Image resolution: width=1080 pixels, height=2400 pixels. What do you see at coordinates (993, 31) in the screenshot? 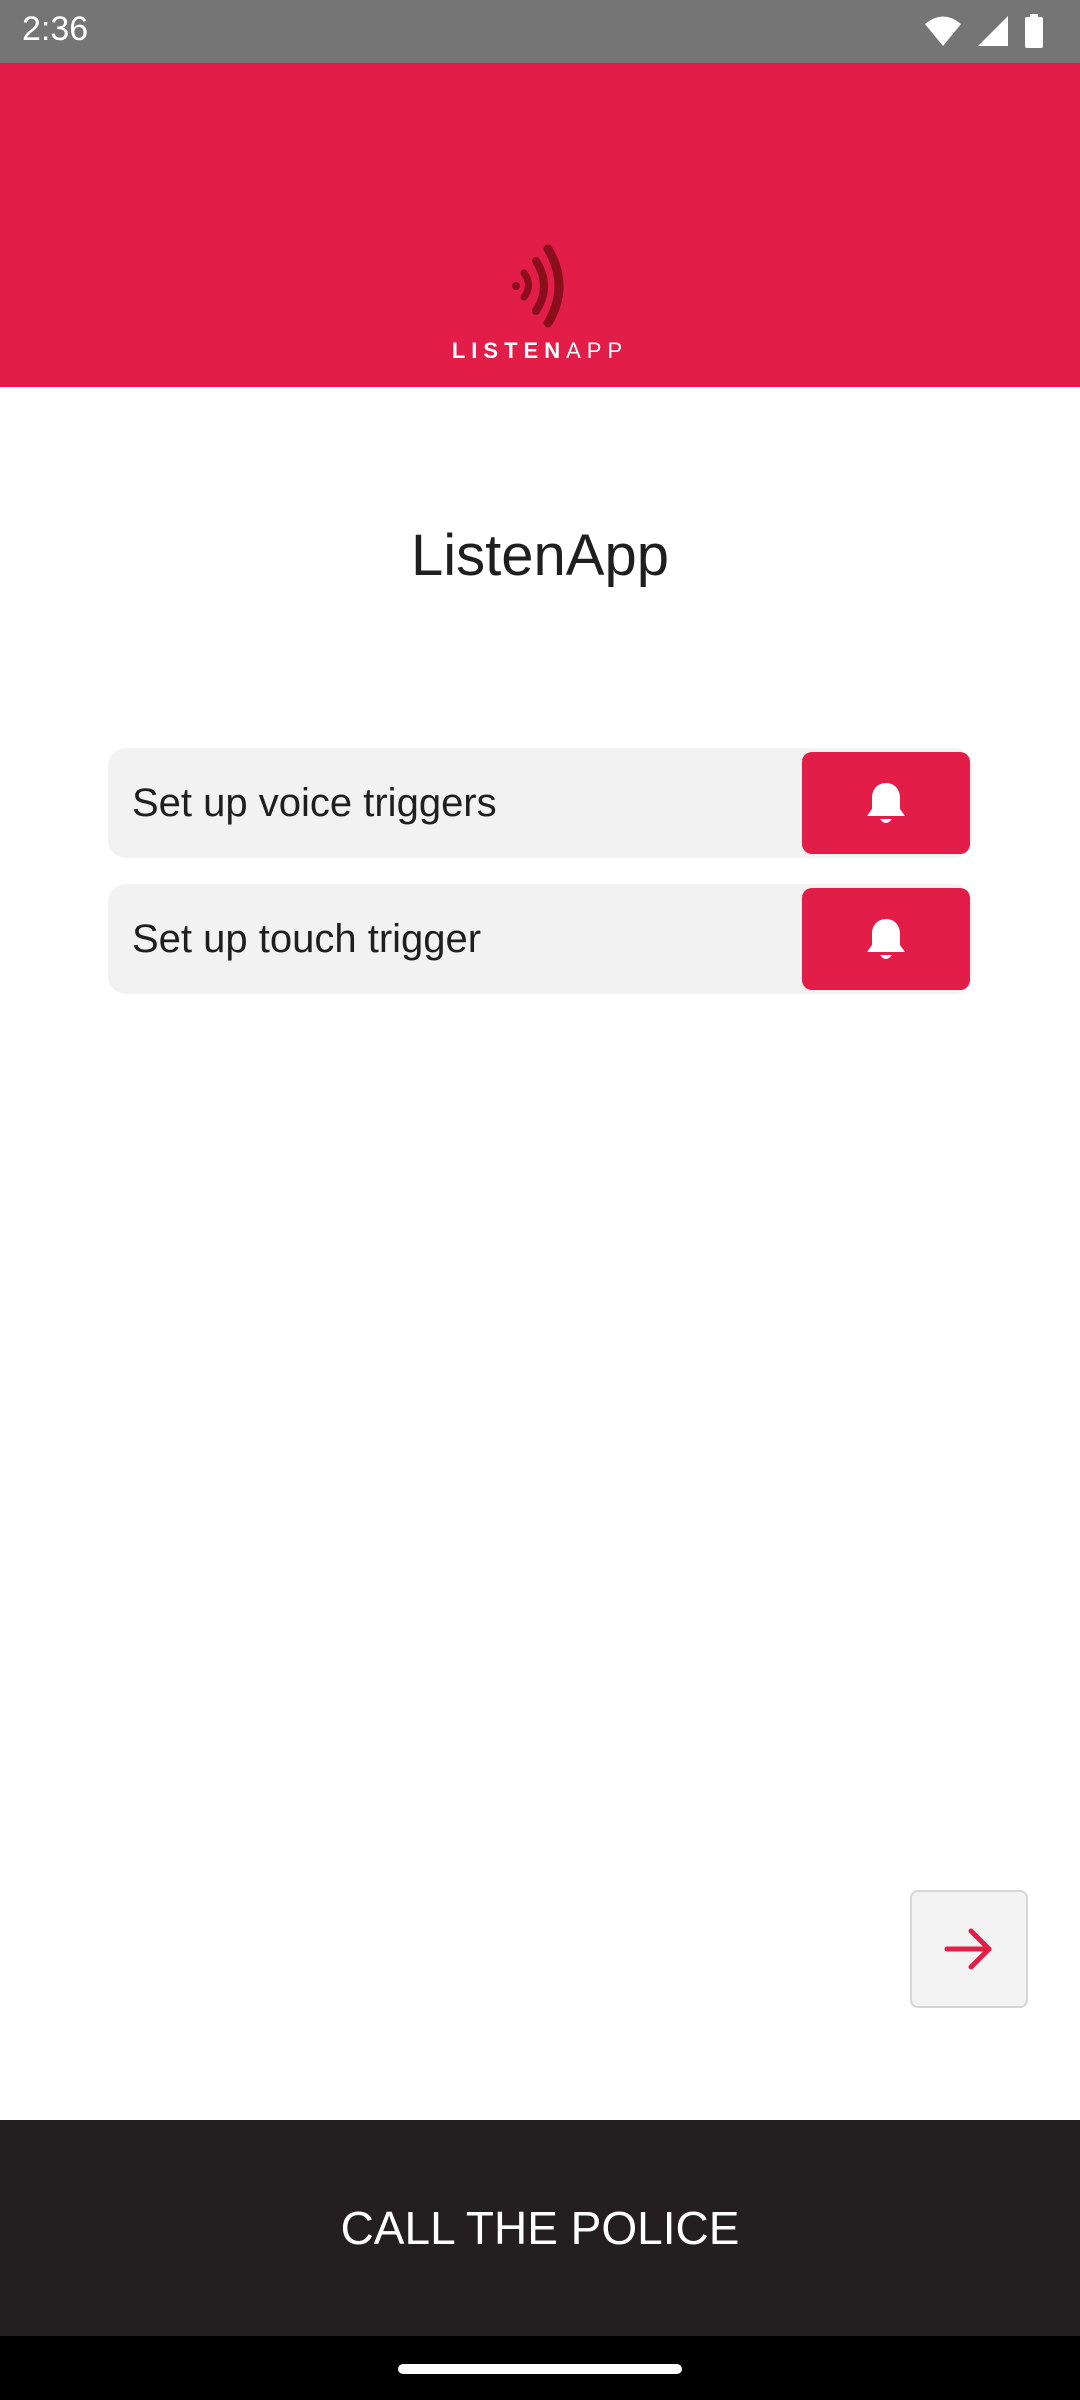
I see `signal-icon` at bounding box center [993, 31].